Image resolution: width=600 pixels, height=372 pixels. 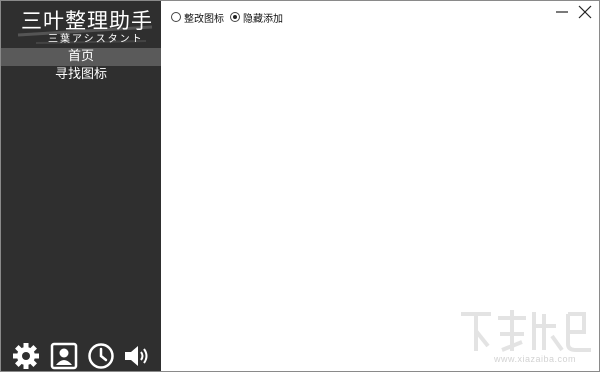 I want to click on gear-icon, so click(x=26, y=356).